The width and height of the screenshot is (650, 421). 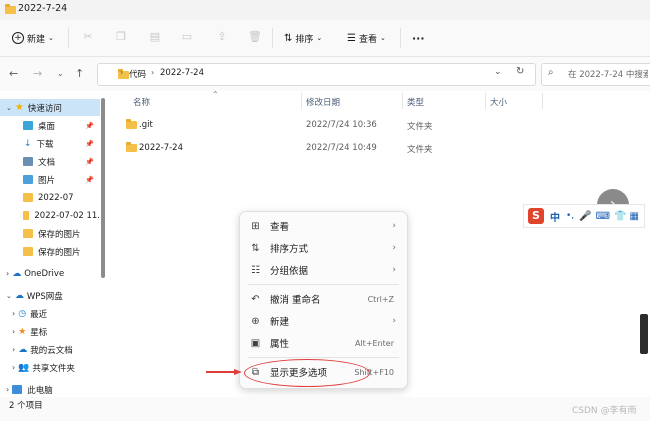 What do you see at coordinates (366, 38) in the screenshot?
I see `view-button: ☰ 查看 ⌄` at bounding box center [366, 38].